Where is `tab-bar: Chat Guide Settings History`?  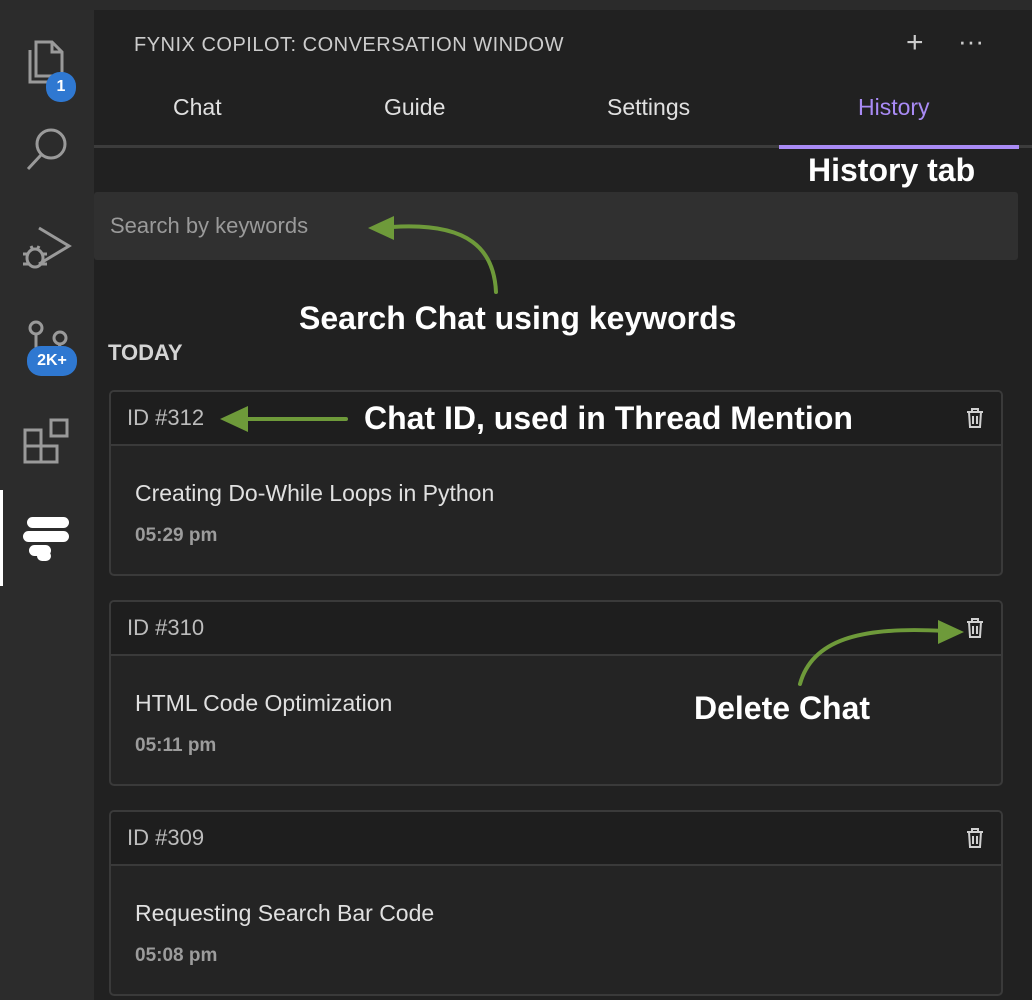
tab-bar: Chat Guide Settings History is located at coordinates (563, 114).